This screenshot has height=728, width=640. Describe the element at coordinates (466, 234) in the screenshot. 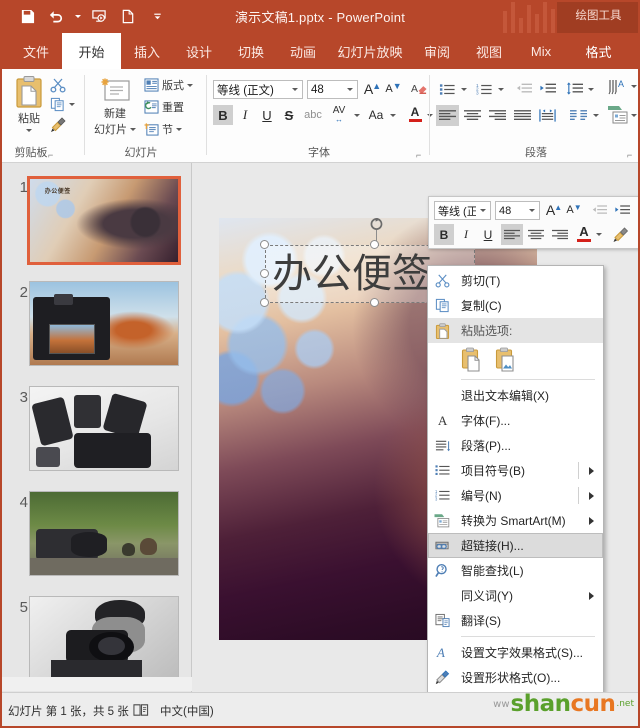

I see `mini-italic-button: I` at that location.